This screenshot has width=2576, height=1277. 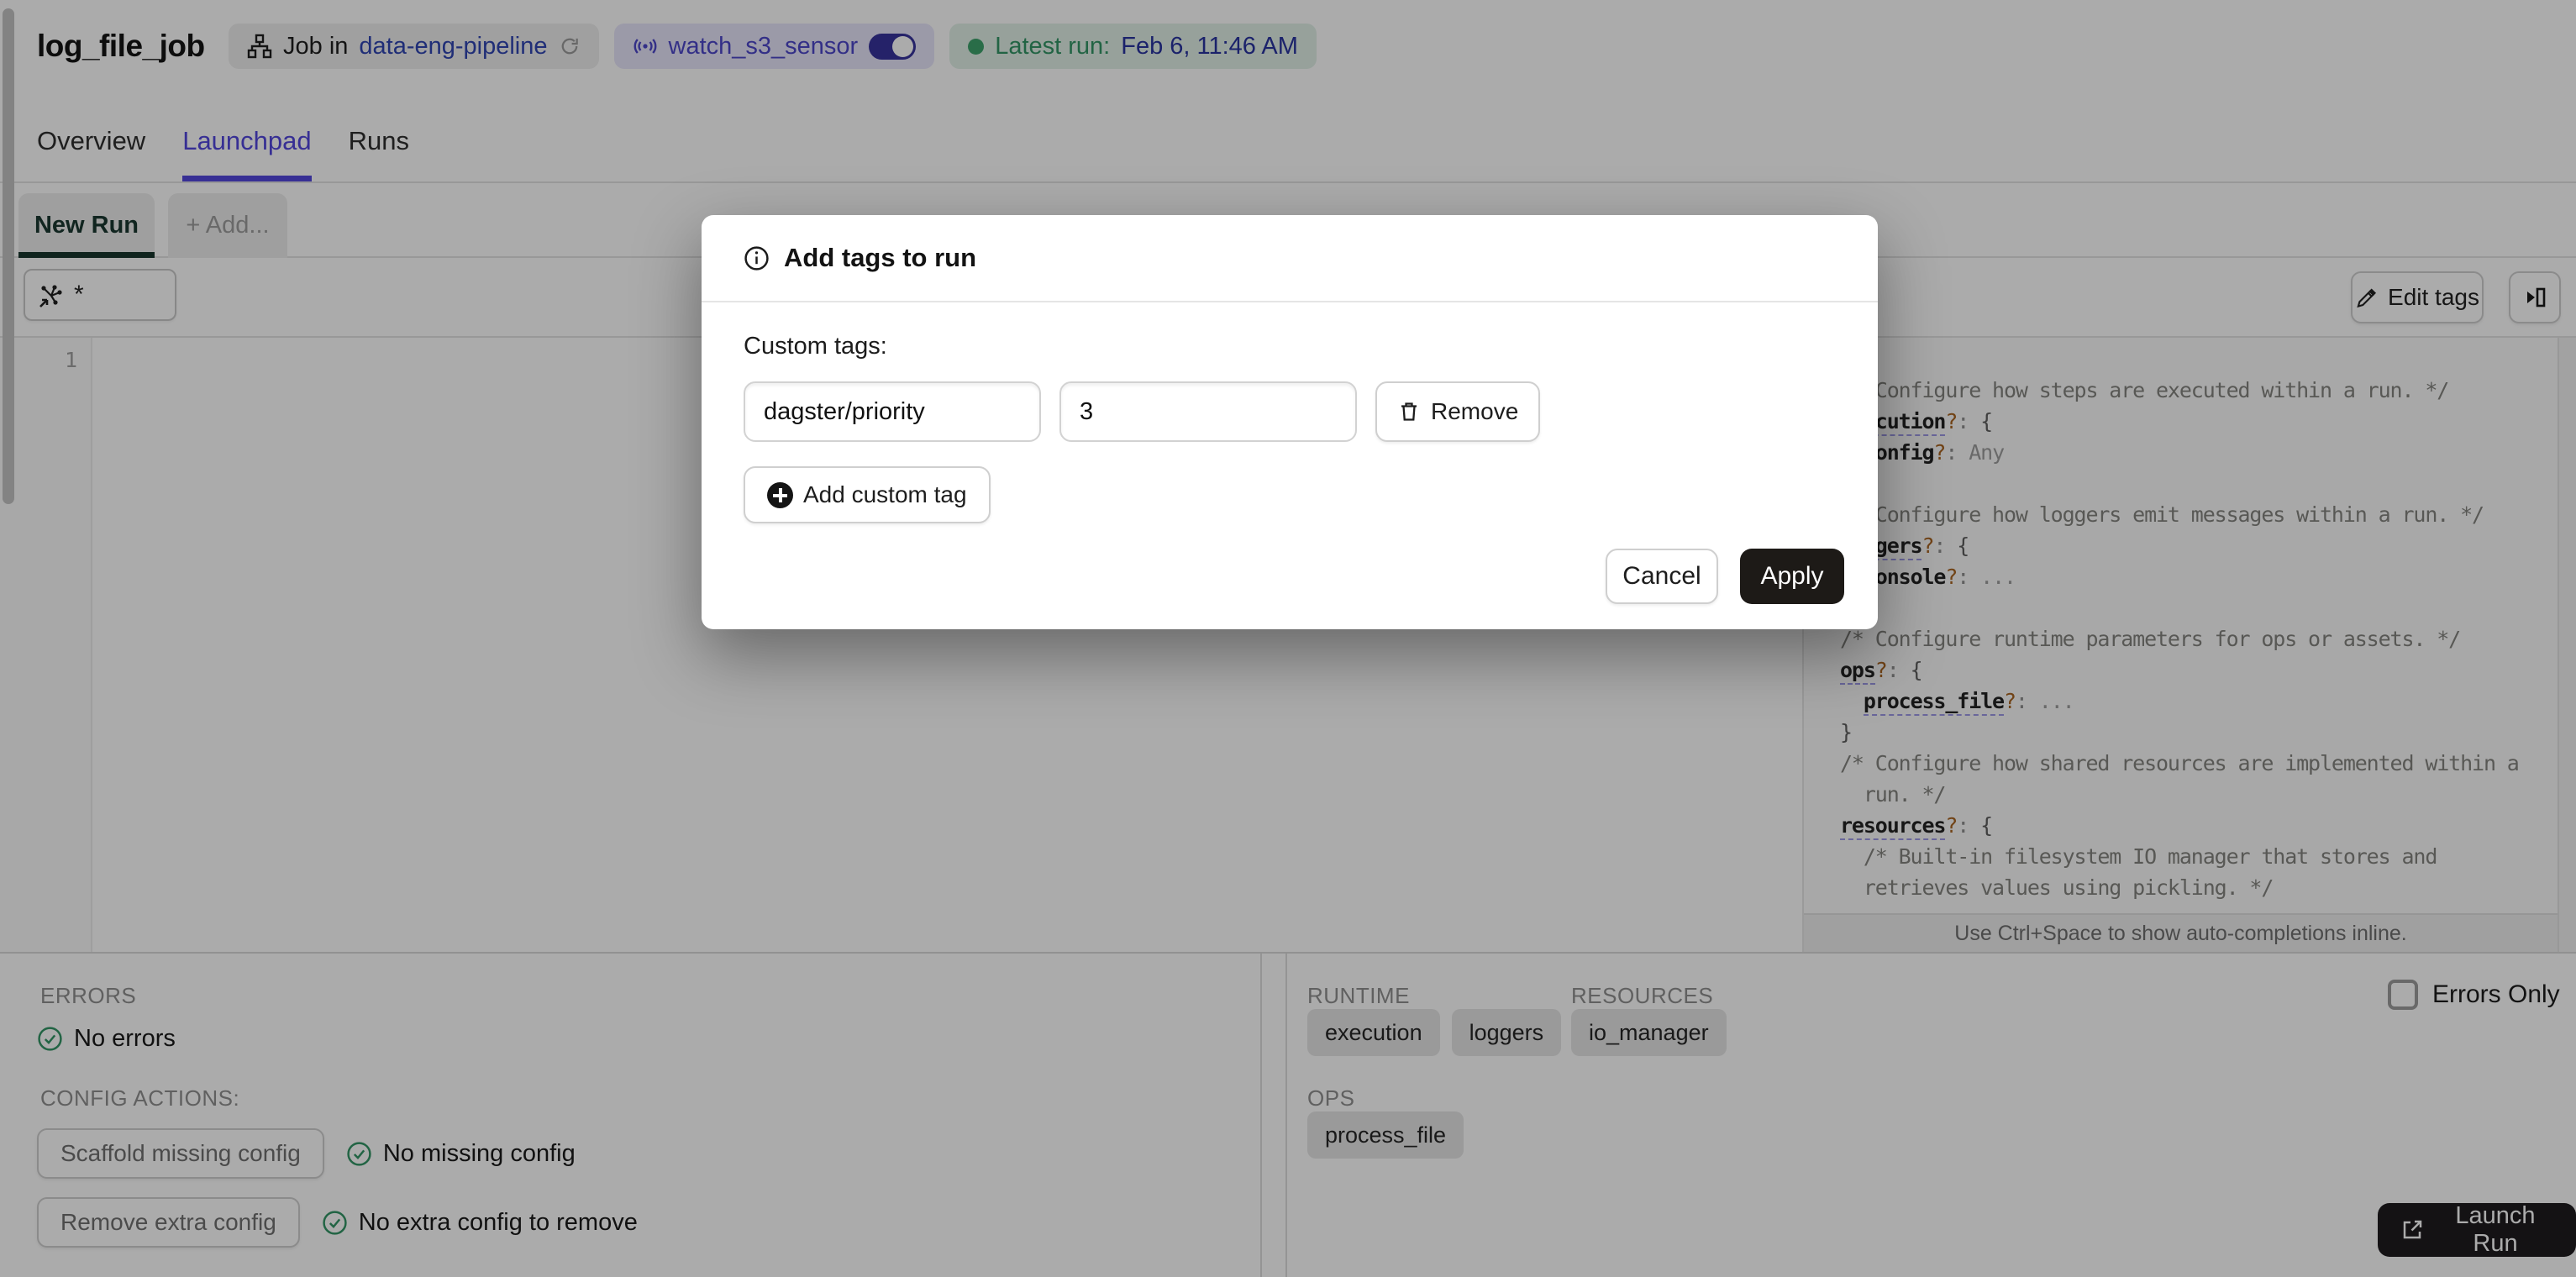 I want to click on tag-row: Remove, so click(x=1290, y=411).